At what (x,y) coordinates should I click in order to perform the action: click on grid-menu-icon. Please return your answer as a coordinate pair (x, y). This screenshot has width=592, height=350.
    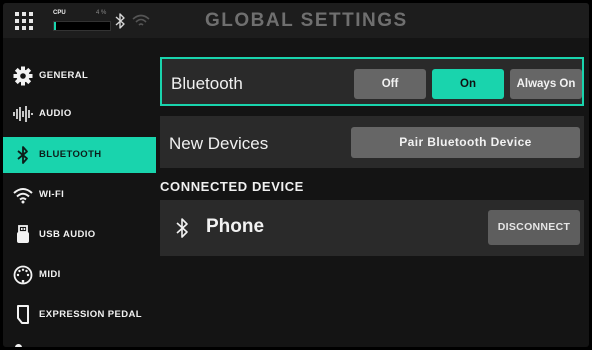
    Looking at the image, I should click on (24, 21).